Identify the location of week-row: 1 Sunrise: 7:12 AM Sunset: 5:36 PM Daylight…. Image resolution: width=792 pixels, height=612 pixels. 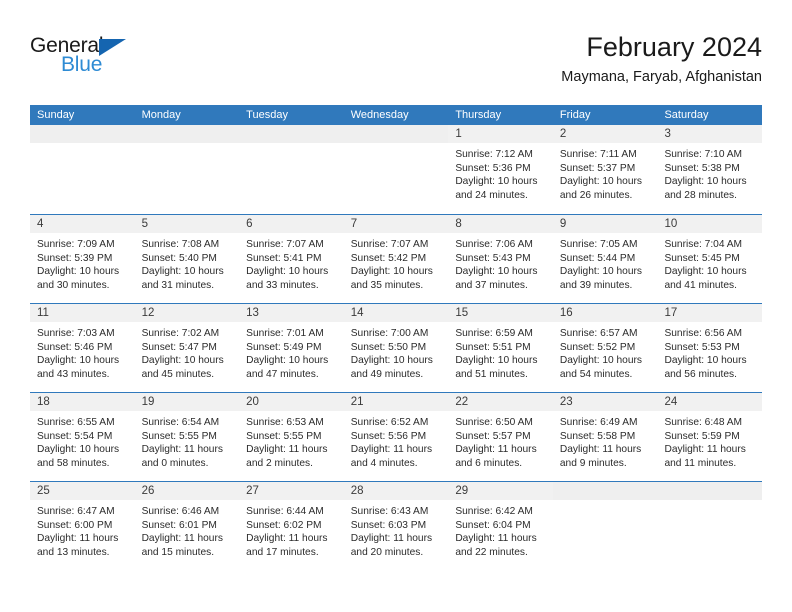
(396, 169).